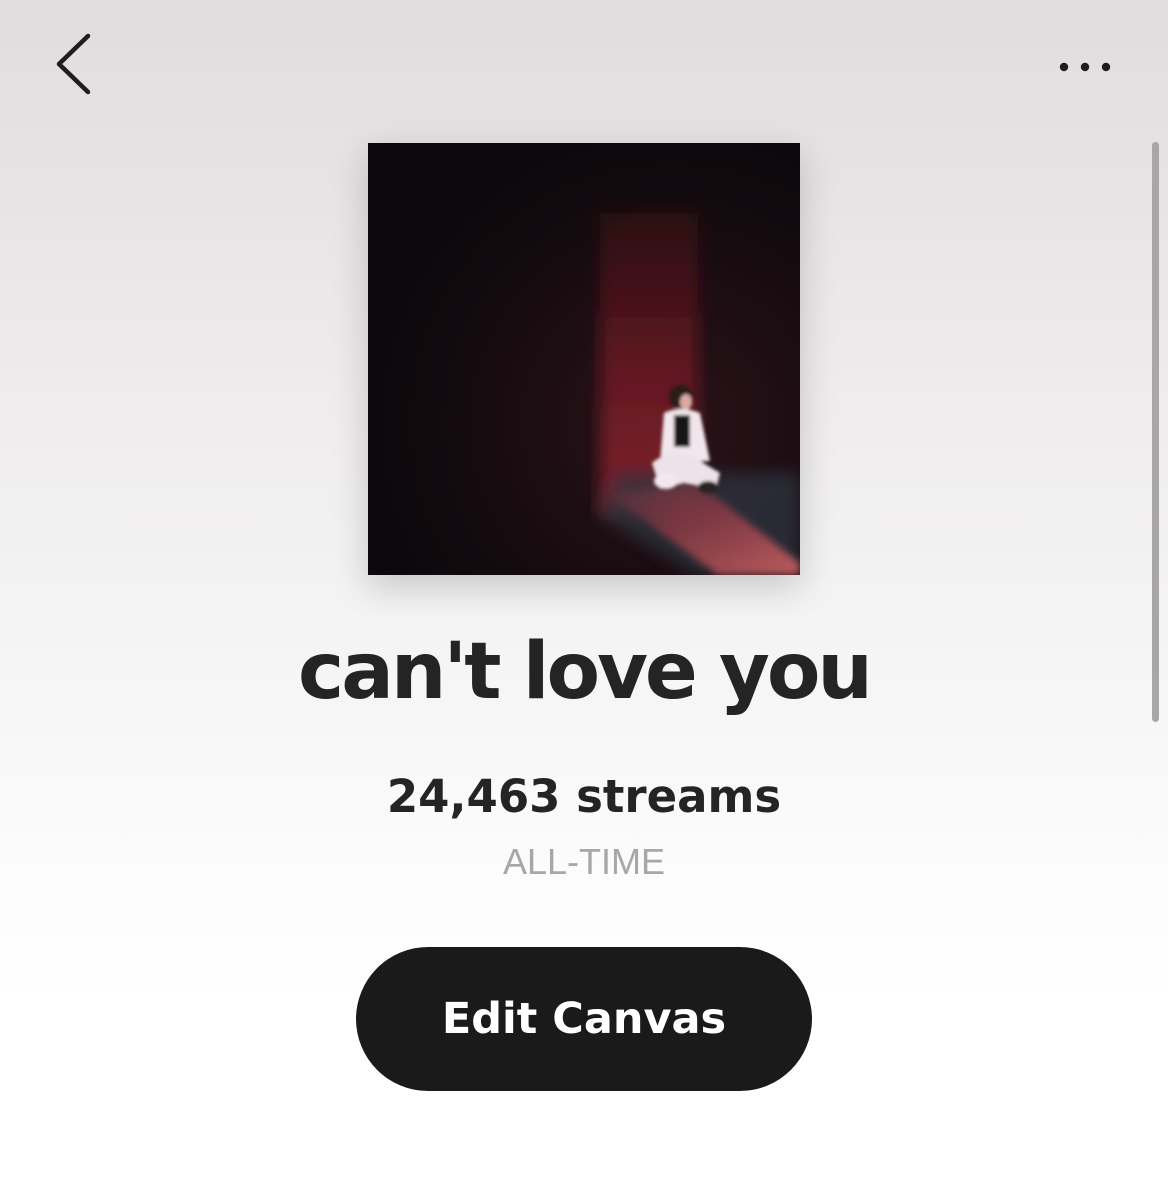  I want to click on back-button, so click(76, 64).